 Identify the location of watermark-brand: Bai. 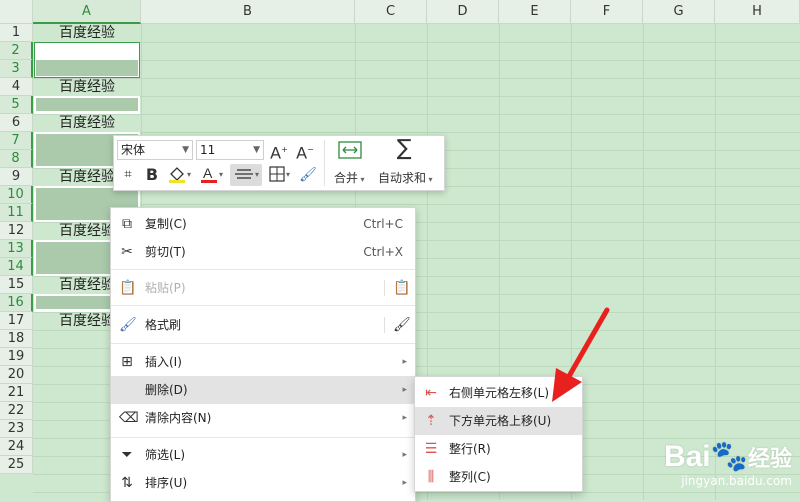
(687, 456).